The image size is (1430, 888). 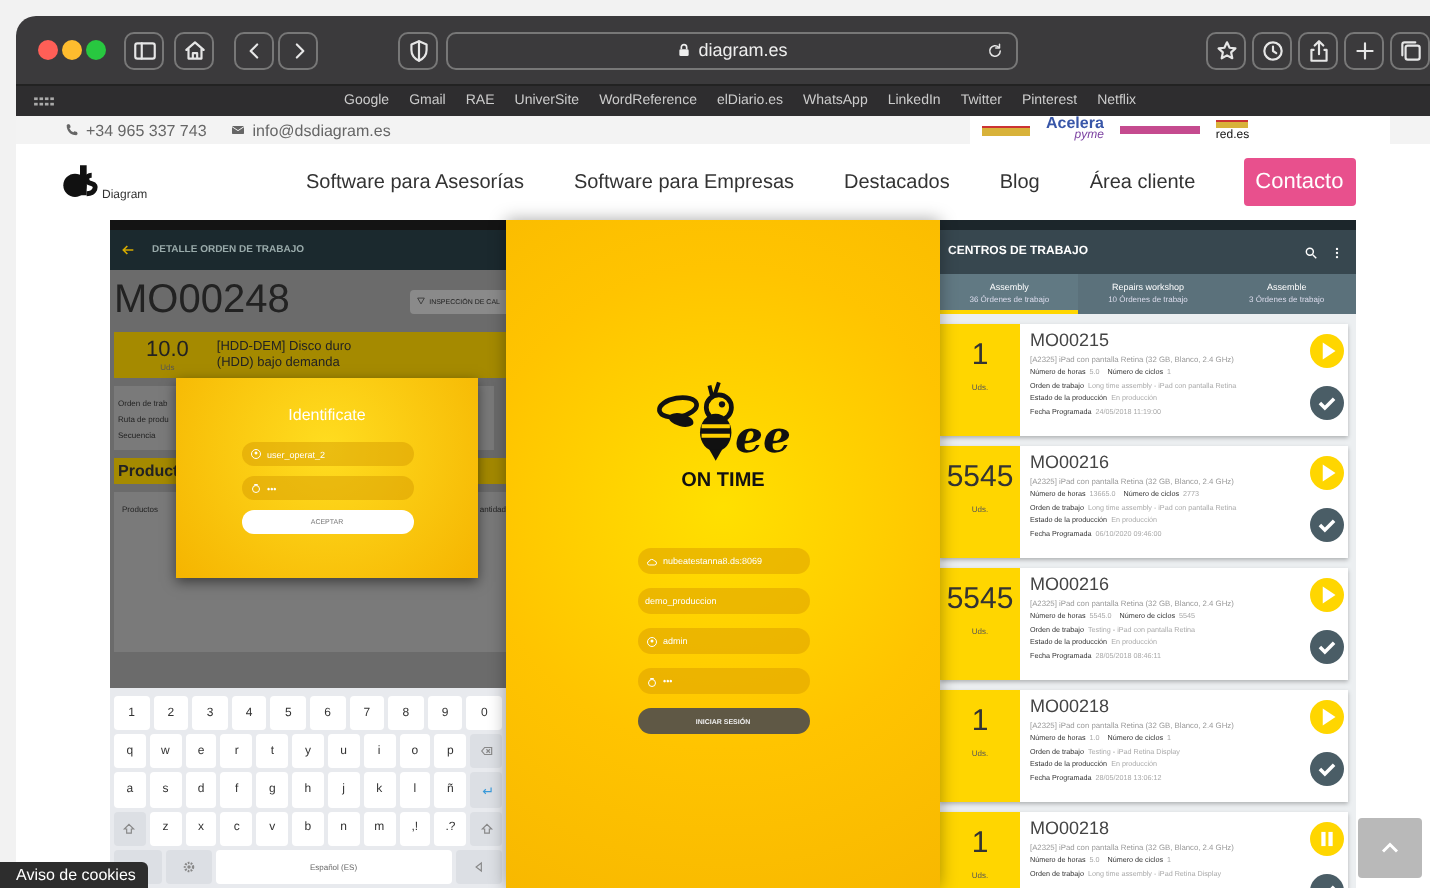 What do you see at coordinates (327, 415) in the screenshot?
I see `dialog-title: Identificate` at bounding box center [327, 415].